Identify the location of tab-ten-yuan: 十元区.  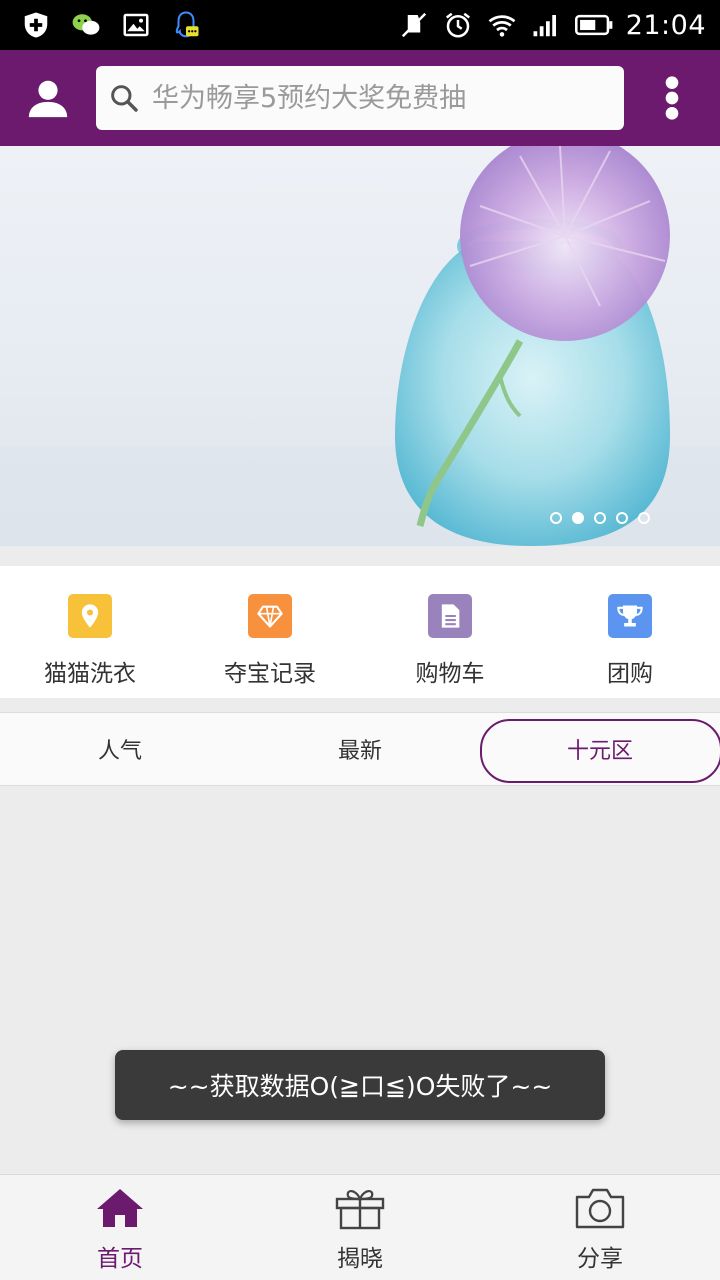
(600, 749).